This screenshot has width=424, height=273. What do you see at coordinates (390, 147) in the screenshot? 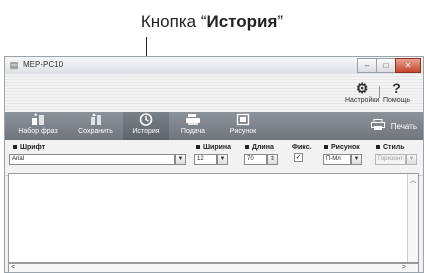
I see `style-label: Стиль` at bounding box center [390, 147].